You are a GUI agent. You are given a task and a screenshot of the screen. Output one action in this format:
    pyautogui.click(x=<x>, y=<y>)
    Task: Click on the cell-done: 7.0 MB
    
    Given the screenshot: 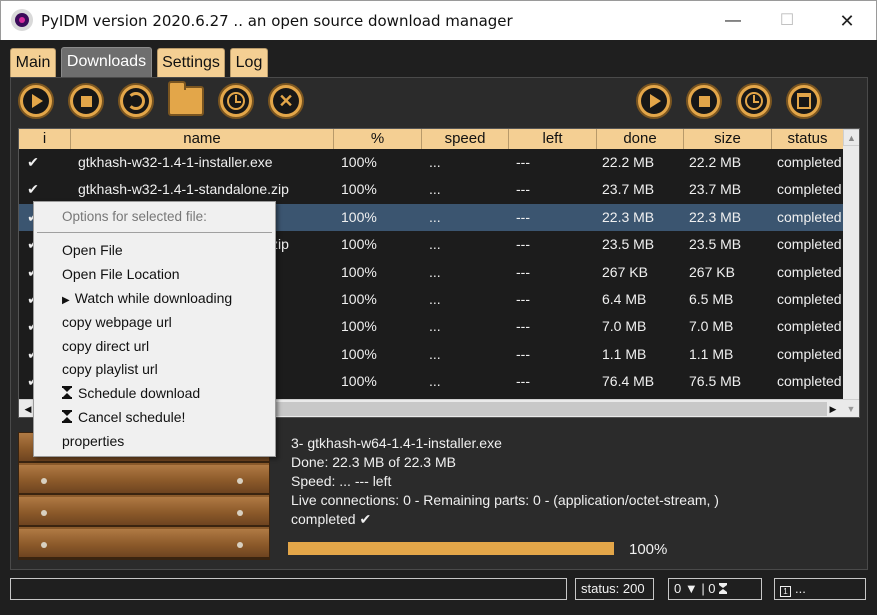 What is the action you would take?
    pyautogui.click(x=624, y=326)
    